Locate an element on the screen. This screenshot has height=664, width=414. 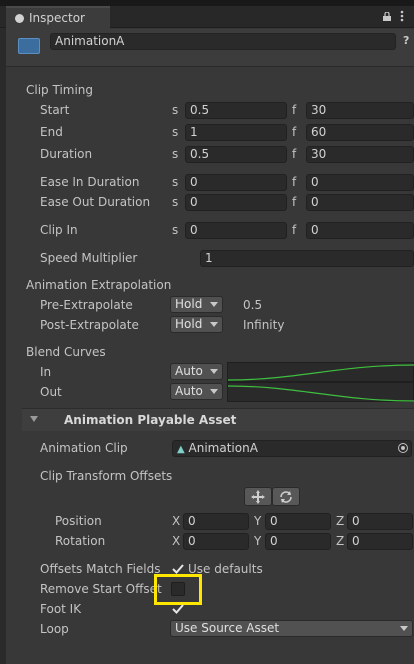
end-frames-field: 60 is located at coordinates (360, 132).